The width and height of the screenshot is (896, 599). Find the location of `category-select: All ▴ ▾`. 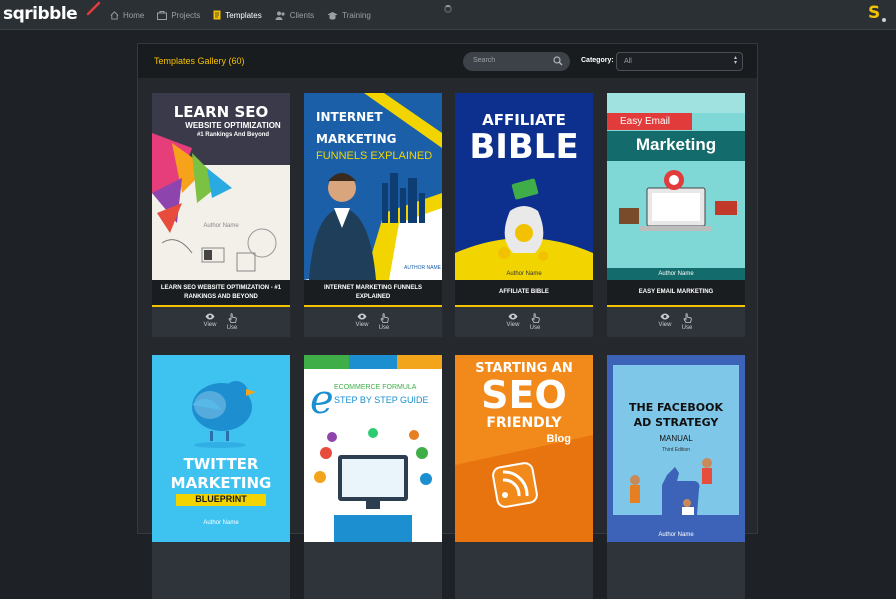

category-select: All ▴ ▾ is located at coordinates (679, 61).